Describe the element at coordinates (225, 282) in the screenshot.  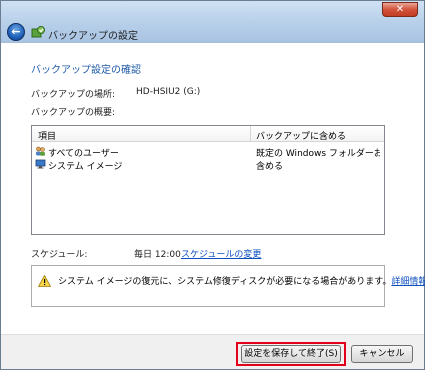
I see `notice-message: システム イメージの復元に、システム修復ディスクが必要になる場合があります。` at that location.